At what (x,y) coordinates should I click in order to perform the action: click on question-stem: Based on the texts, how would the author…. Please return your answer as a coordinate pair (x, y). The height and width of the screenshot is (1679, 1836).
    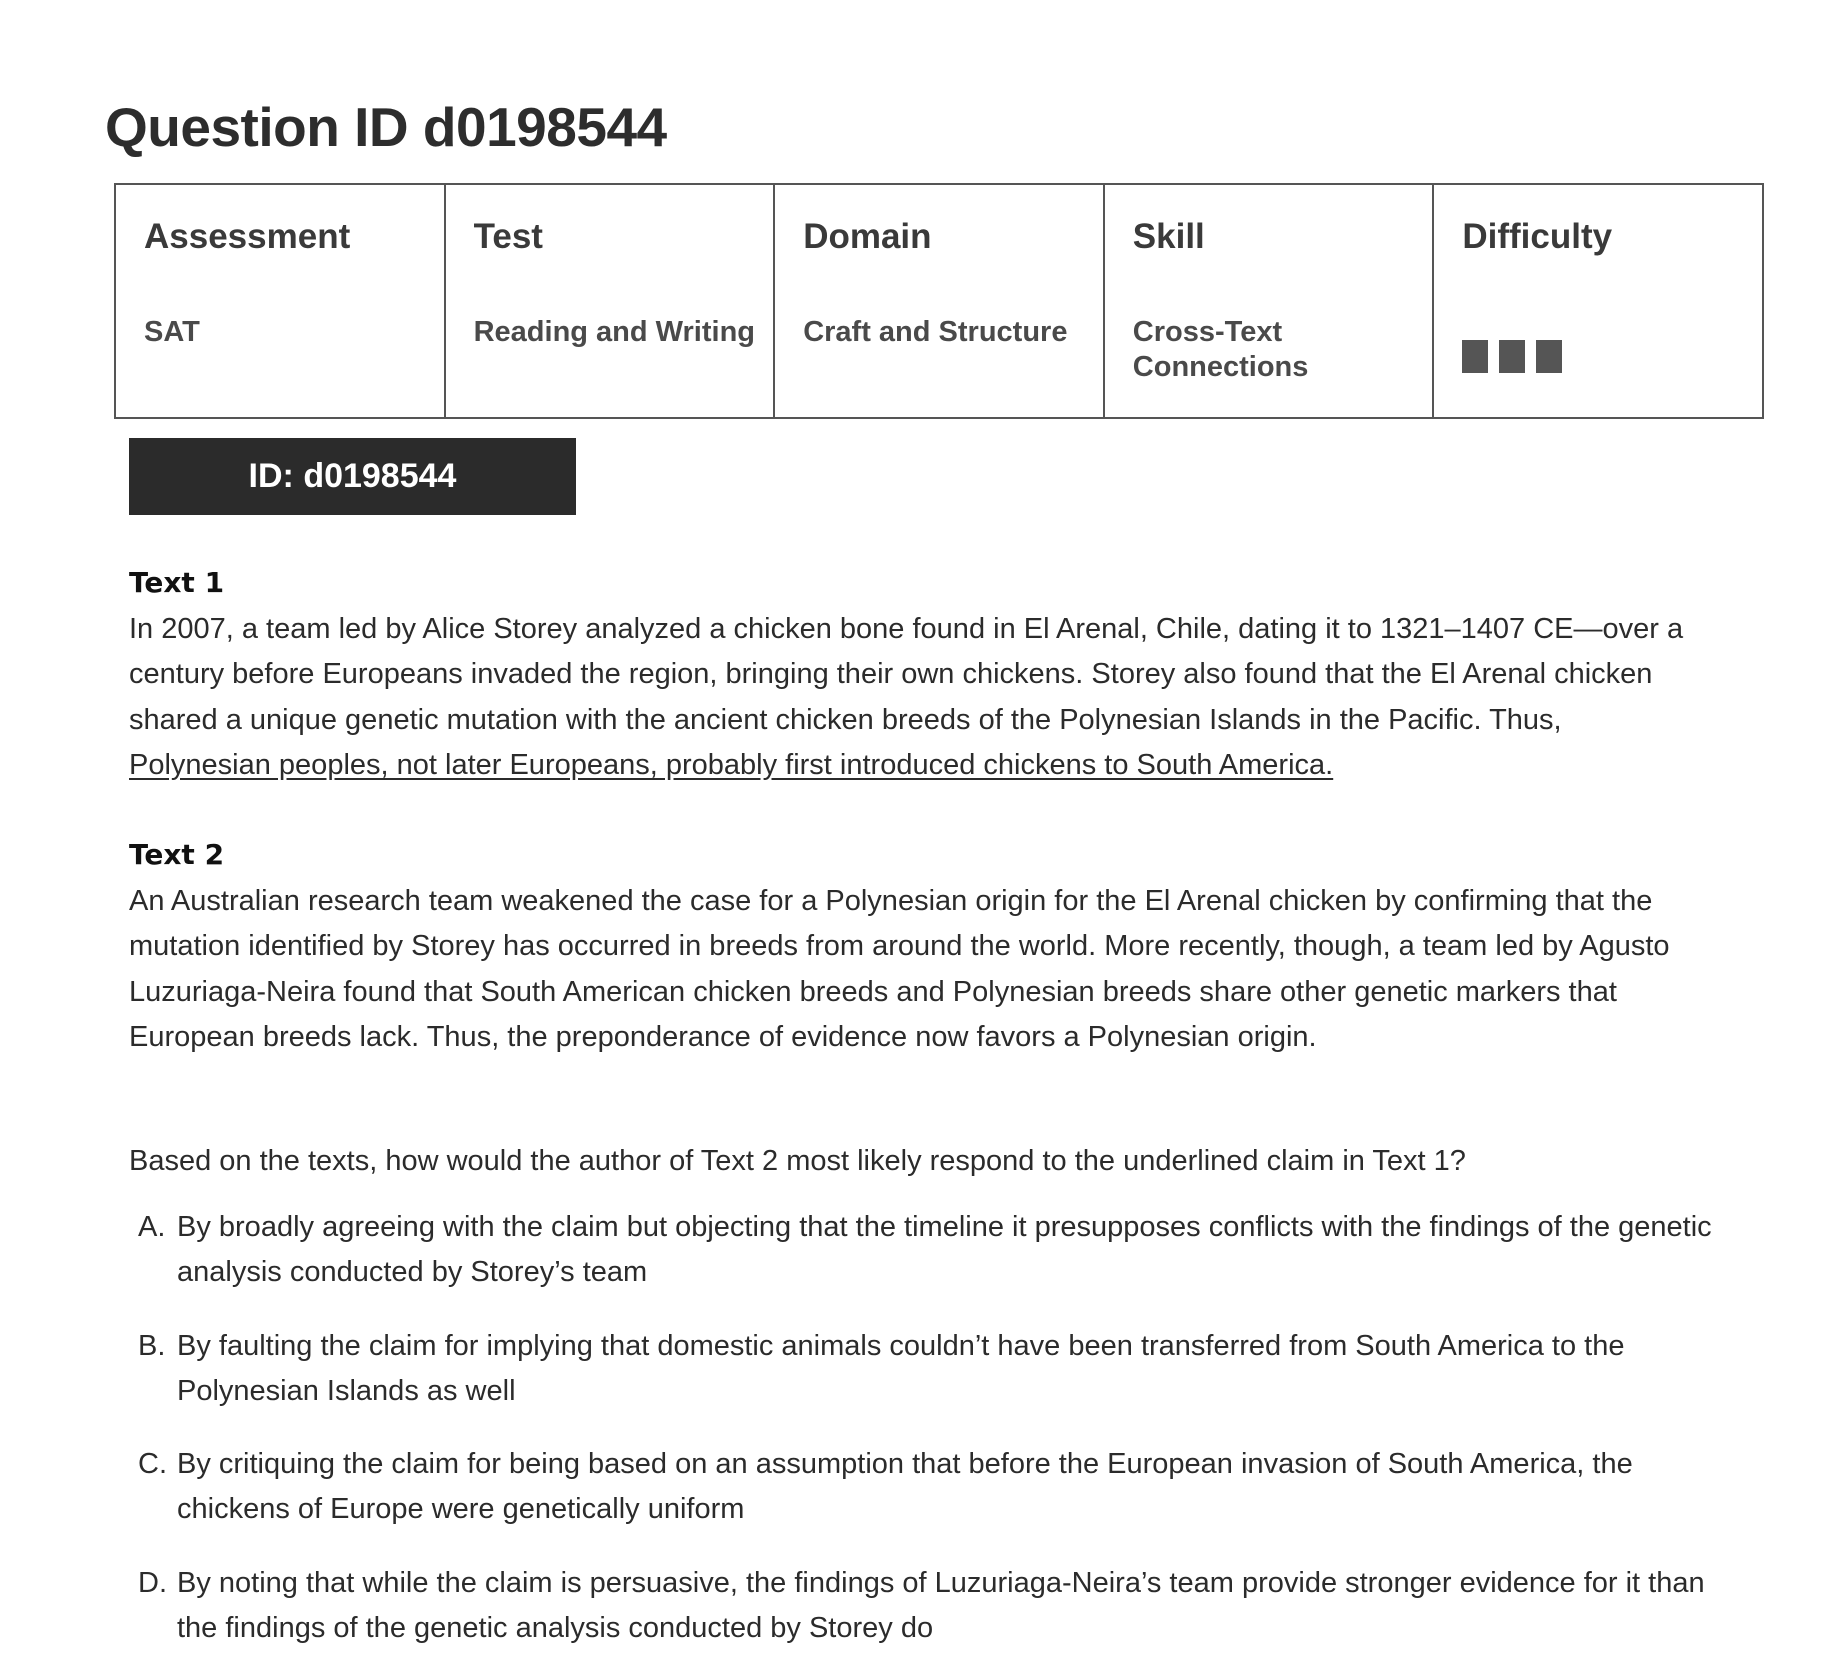
    Looking at the image, I should click on (797, 1161).